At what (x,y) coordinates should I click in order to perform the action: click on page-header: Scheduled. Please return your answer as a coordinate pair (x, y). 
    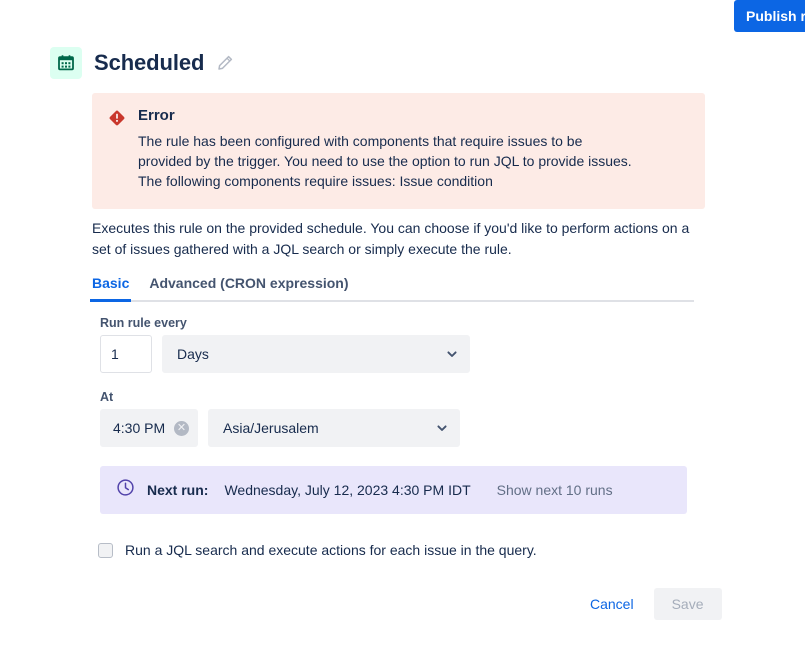
    Looking at the image, I should click on (142, 63).